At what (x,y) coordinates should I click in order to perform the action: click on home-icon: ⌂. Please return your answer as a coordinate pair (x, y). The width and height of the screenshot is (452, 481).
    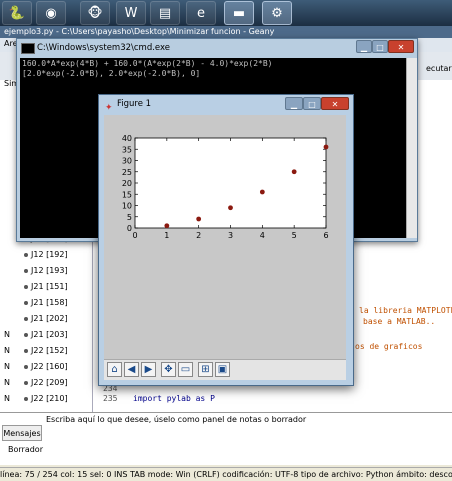
    Looking at the image, I should click on (114, 369).